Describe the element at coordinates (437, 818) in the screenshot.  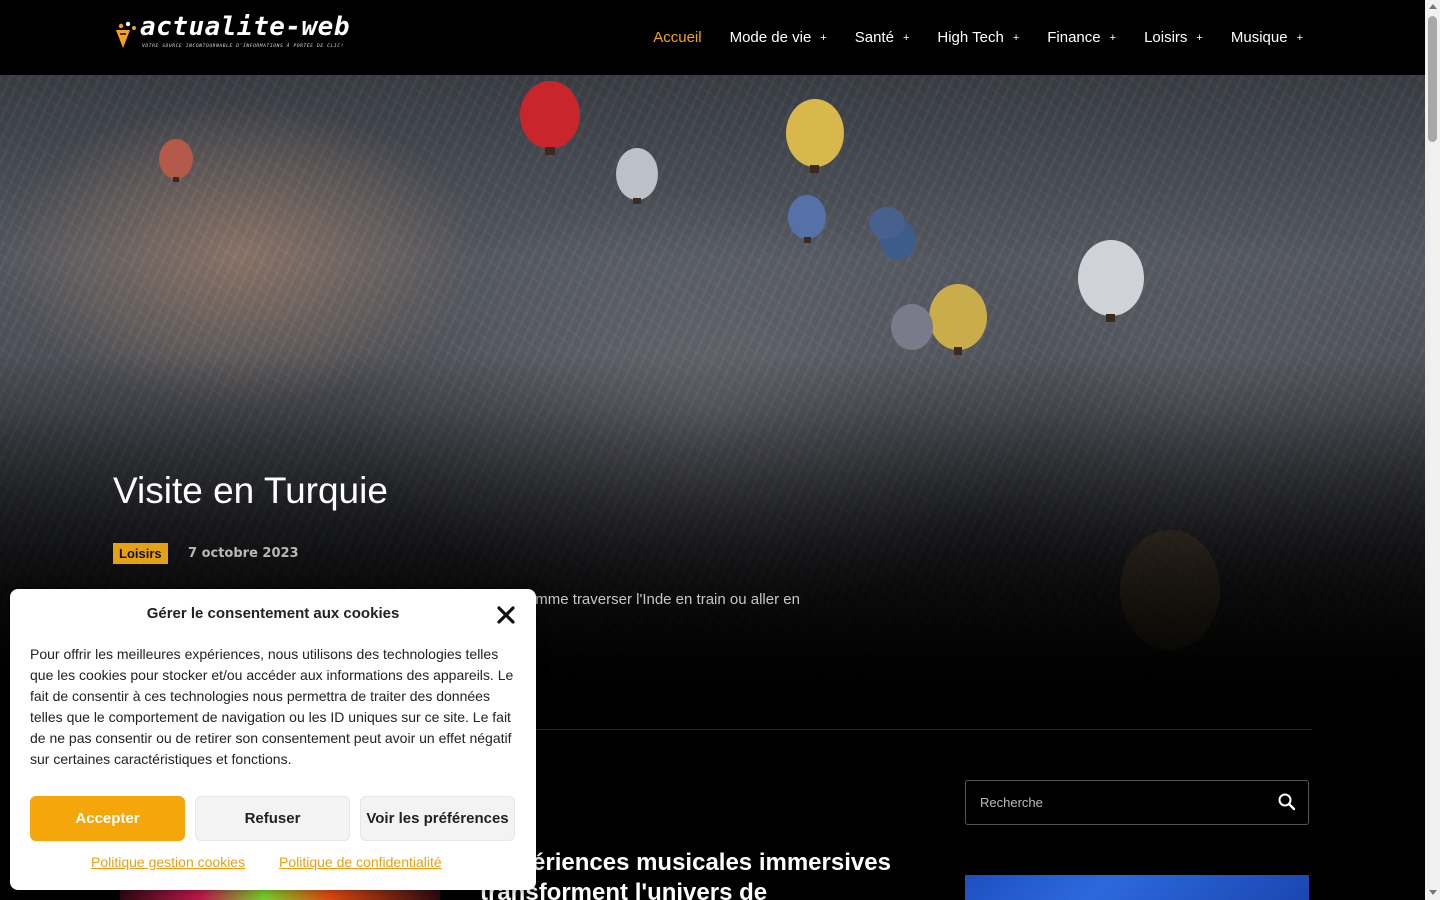
I see `view-preferences-button: Voir les préférences` at that location.